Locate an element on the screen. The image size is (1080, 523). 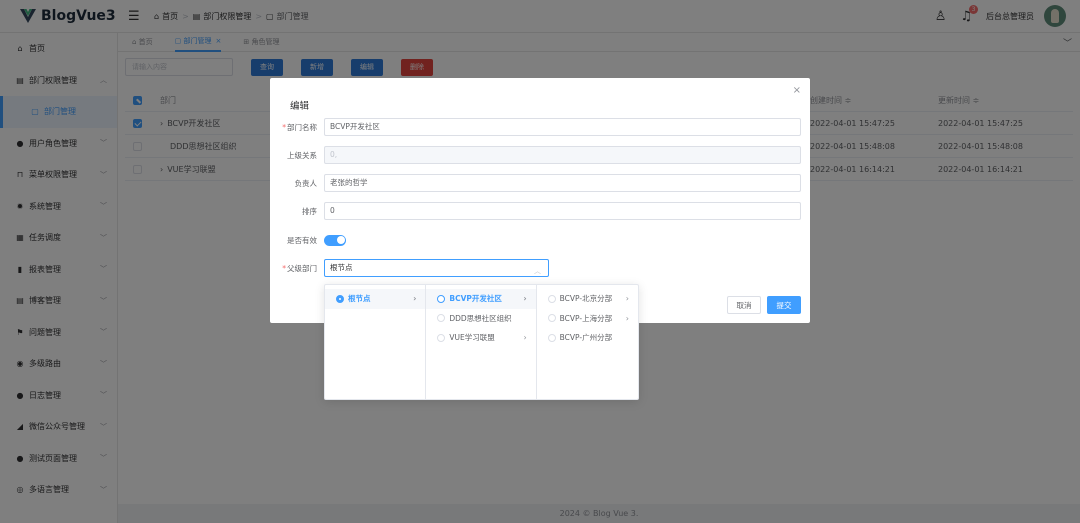
option-label: 根节点 is located at coordinates (359, 299).